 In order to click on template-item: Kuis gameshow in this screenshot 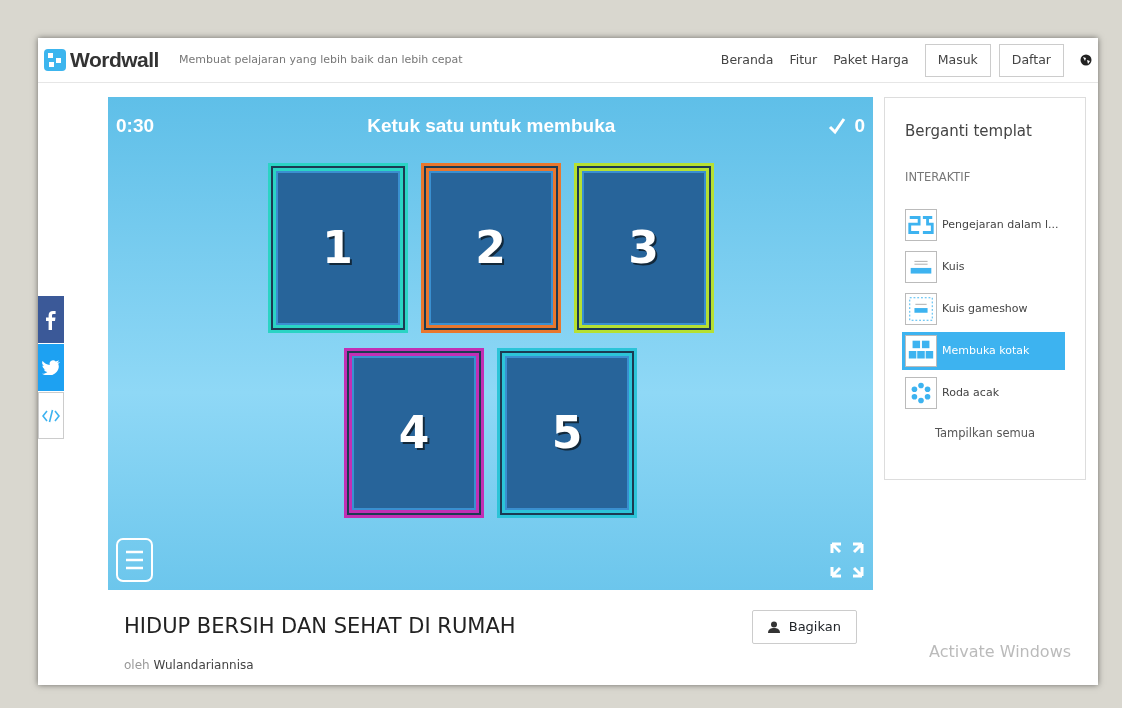, I will do `click(983, 308)`.